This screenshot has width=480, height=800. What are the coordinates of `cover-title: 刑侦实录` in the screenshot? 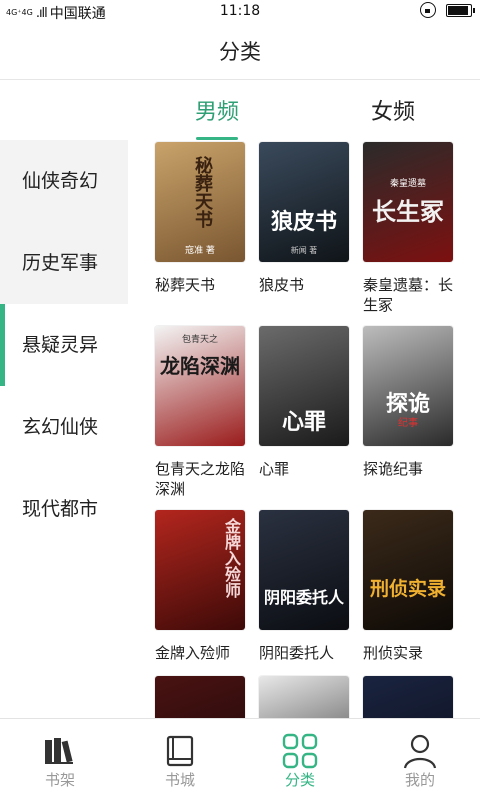 It's located at (407, 589).